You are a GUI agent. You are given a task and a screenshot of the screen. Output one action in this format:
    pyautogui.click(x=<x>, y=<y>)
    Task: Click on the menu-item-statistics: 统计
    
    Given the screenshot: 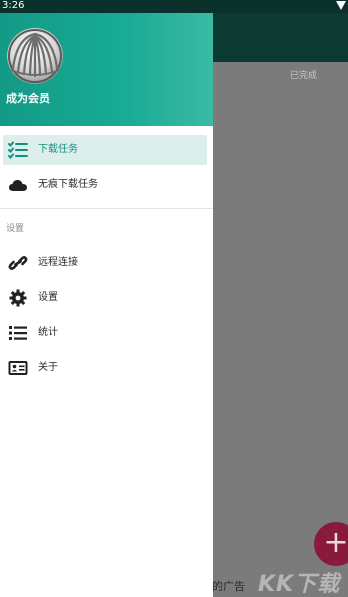 What is the action you would take?
    pyautogui.click(x=106, y=333)
    